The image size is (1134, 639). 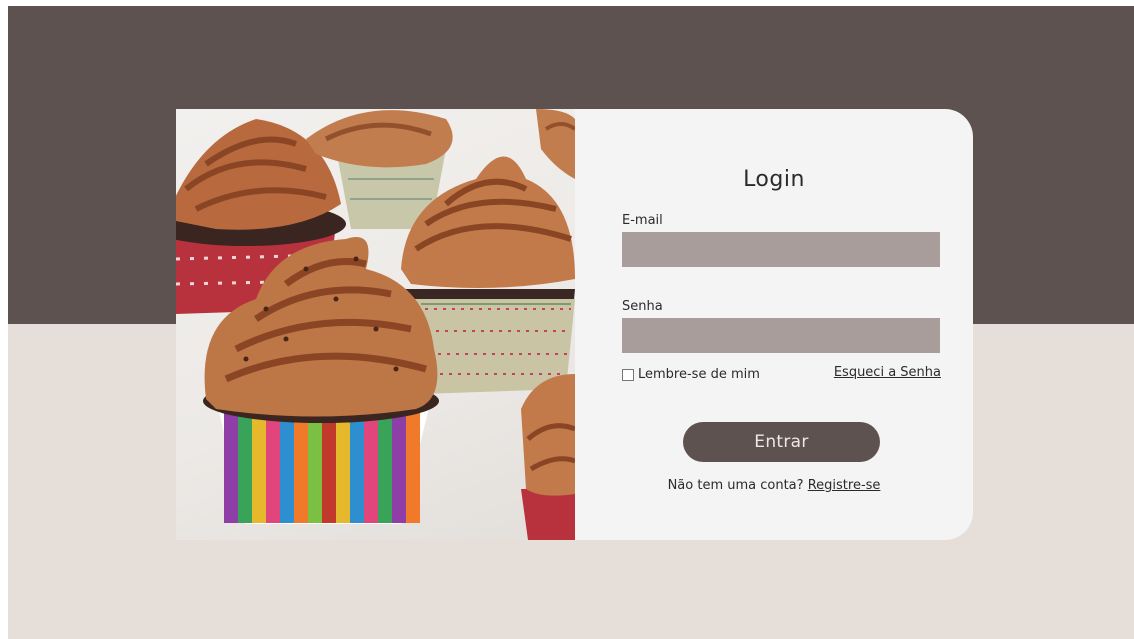 I want to click on remember-me-label: Lembre-se de mim, so click(x=699, y=374).